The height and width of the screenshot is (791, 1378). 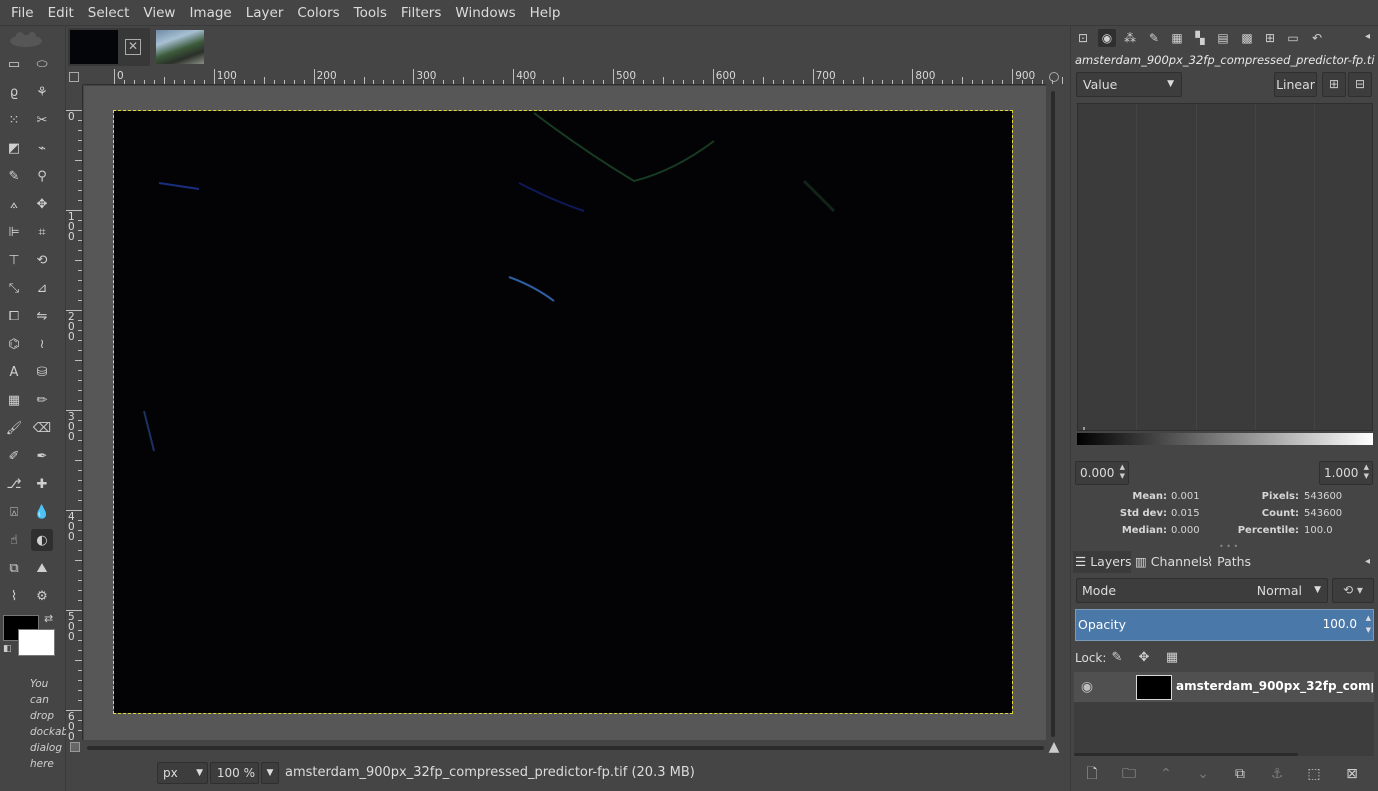 I want to click on device-status-tab-icon: ⁂, so click(x=1130, y=38).